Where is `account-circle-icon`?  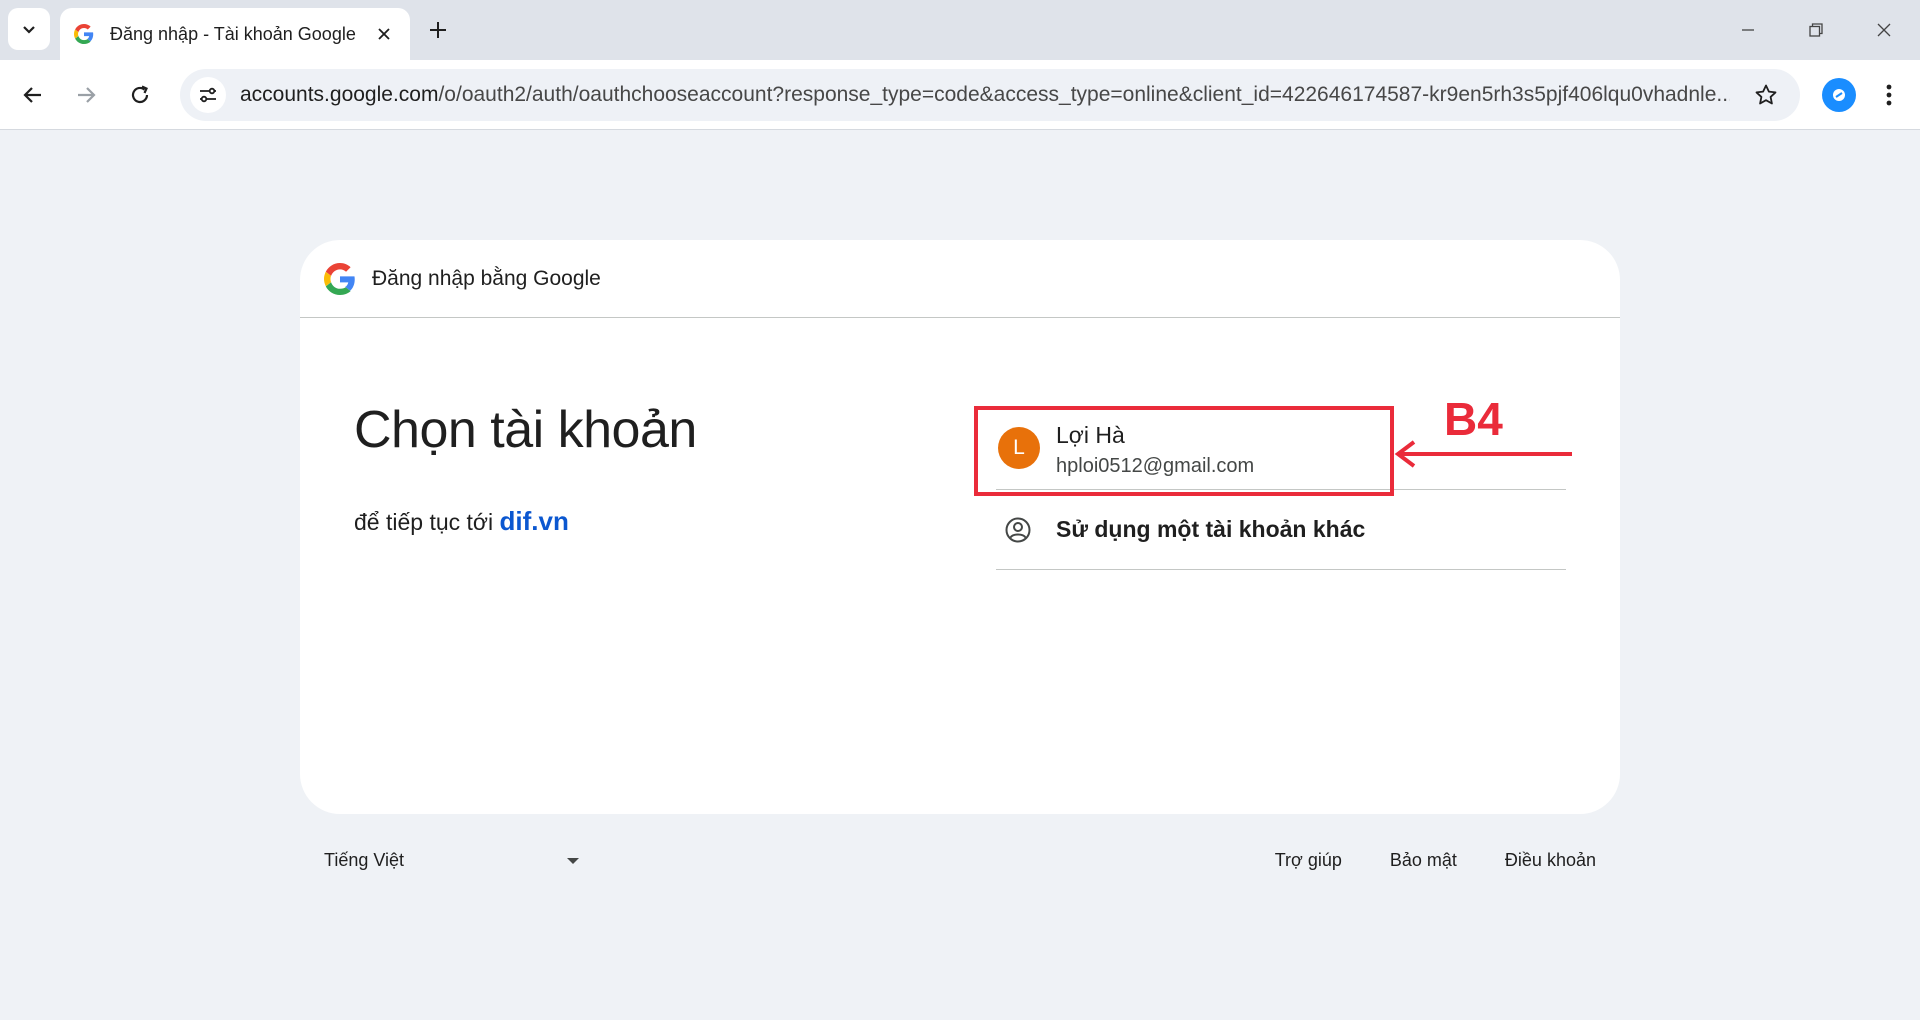
account-circle-icon is located at coordinates (1018, 530).